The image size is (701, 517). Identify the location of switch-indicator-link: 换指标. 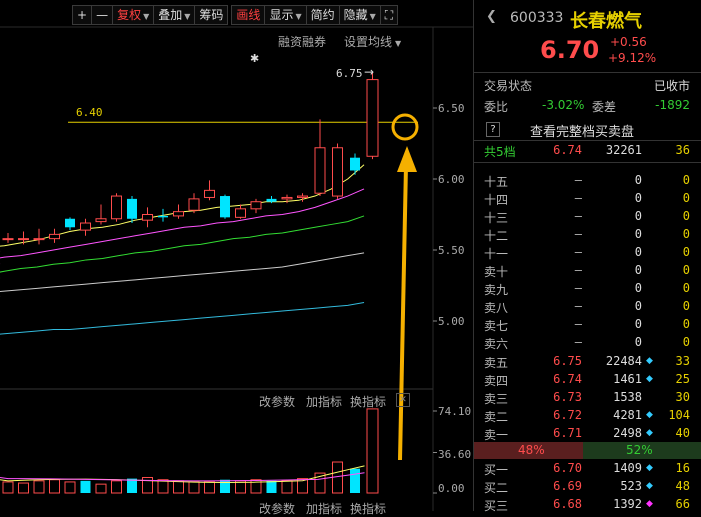
(368, 401).